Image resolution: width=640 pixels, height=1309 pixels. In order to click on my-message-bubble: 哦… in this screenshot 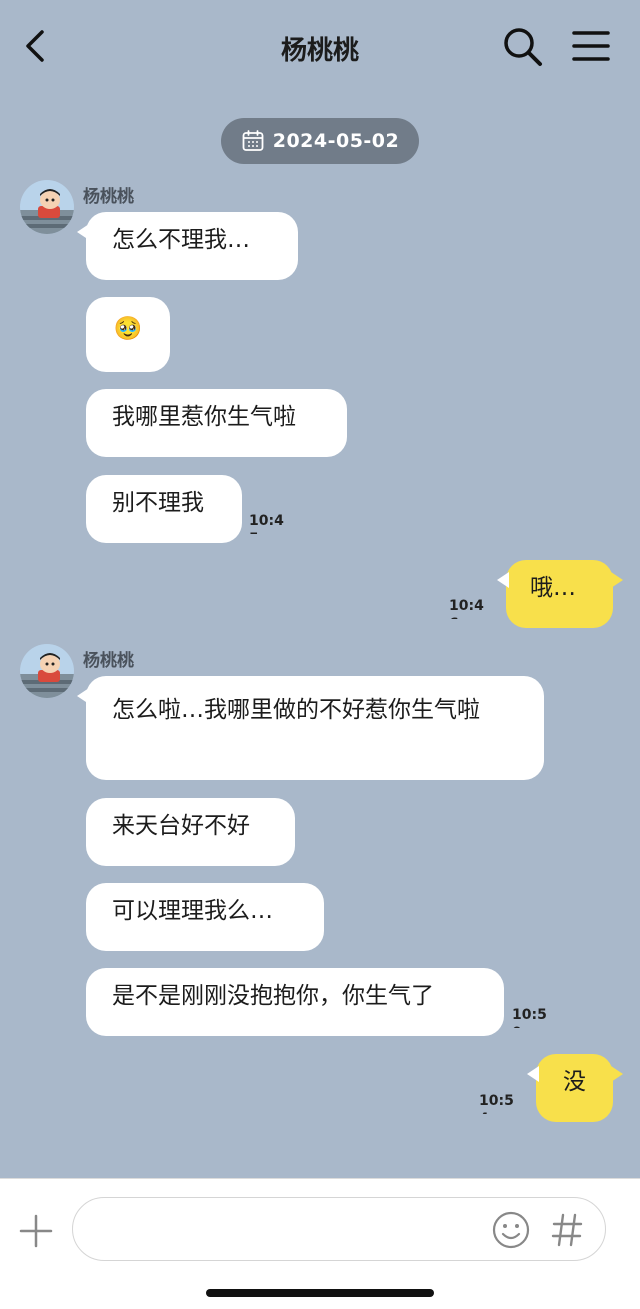, I will do `click(560, 594)`.